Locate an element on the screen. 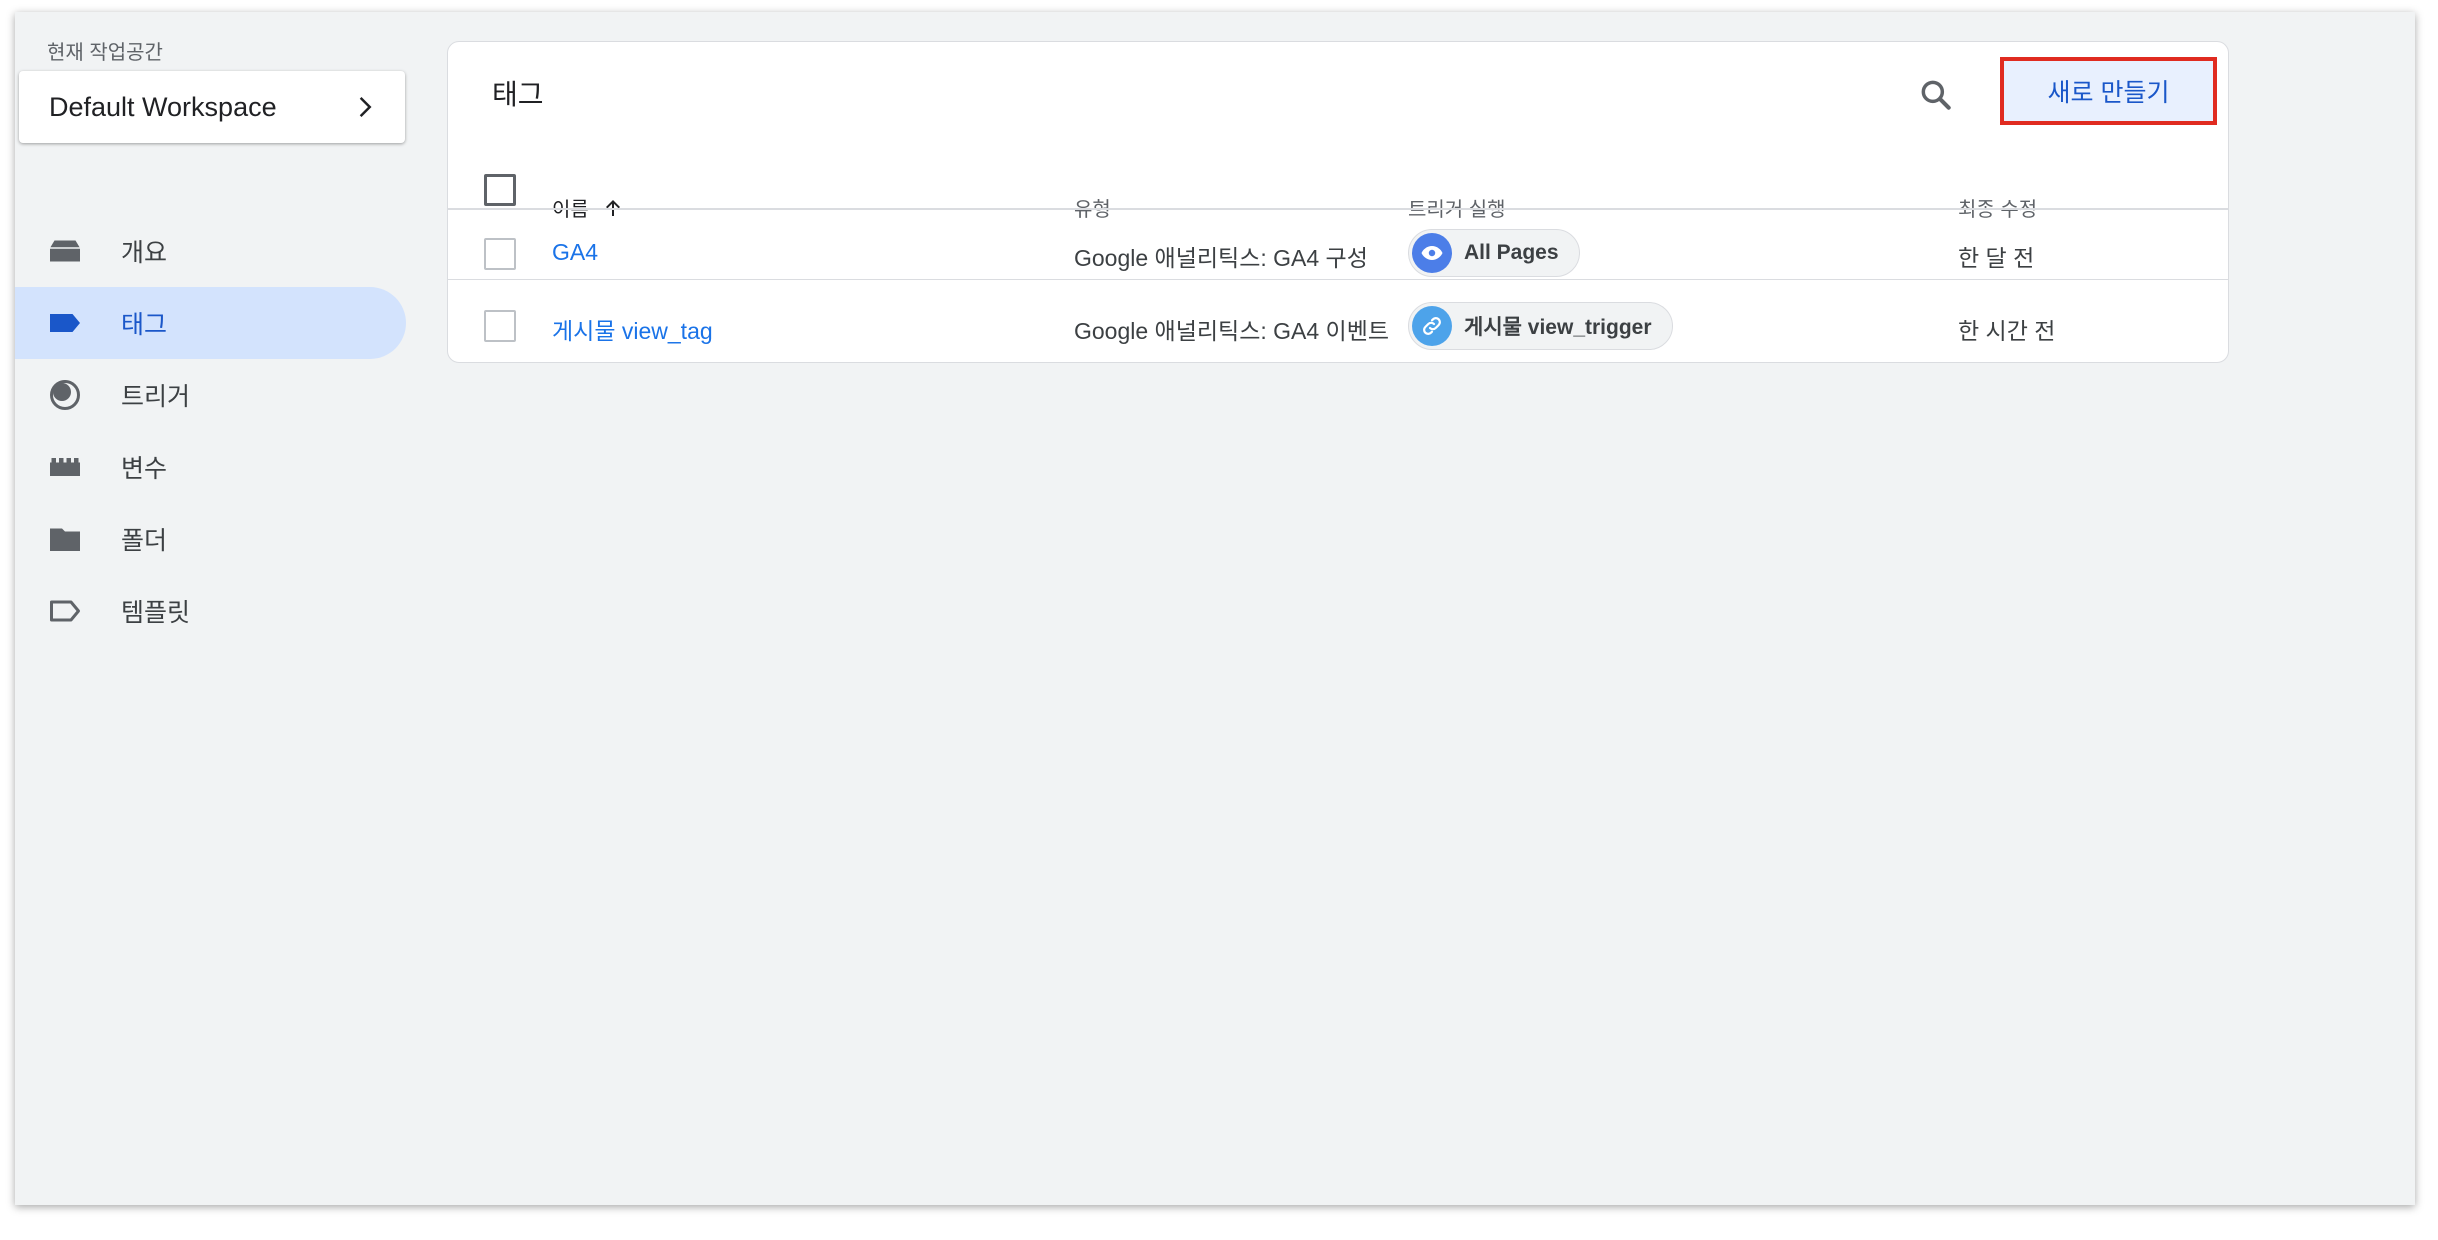 The width and height of the screenshot is (2438, 1240). sidebar-item-label: 개요 is located at coordinates (144, 253).